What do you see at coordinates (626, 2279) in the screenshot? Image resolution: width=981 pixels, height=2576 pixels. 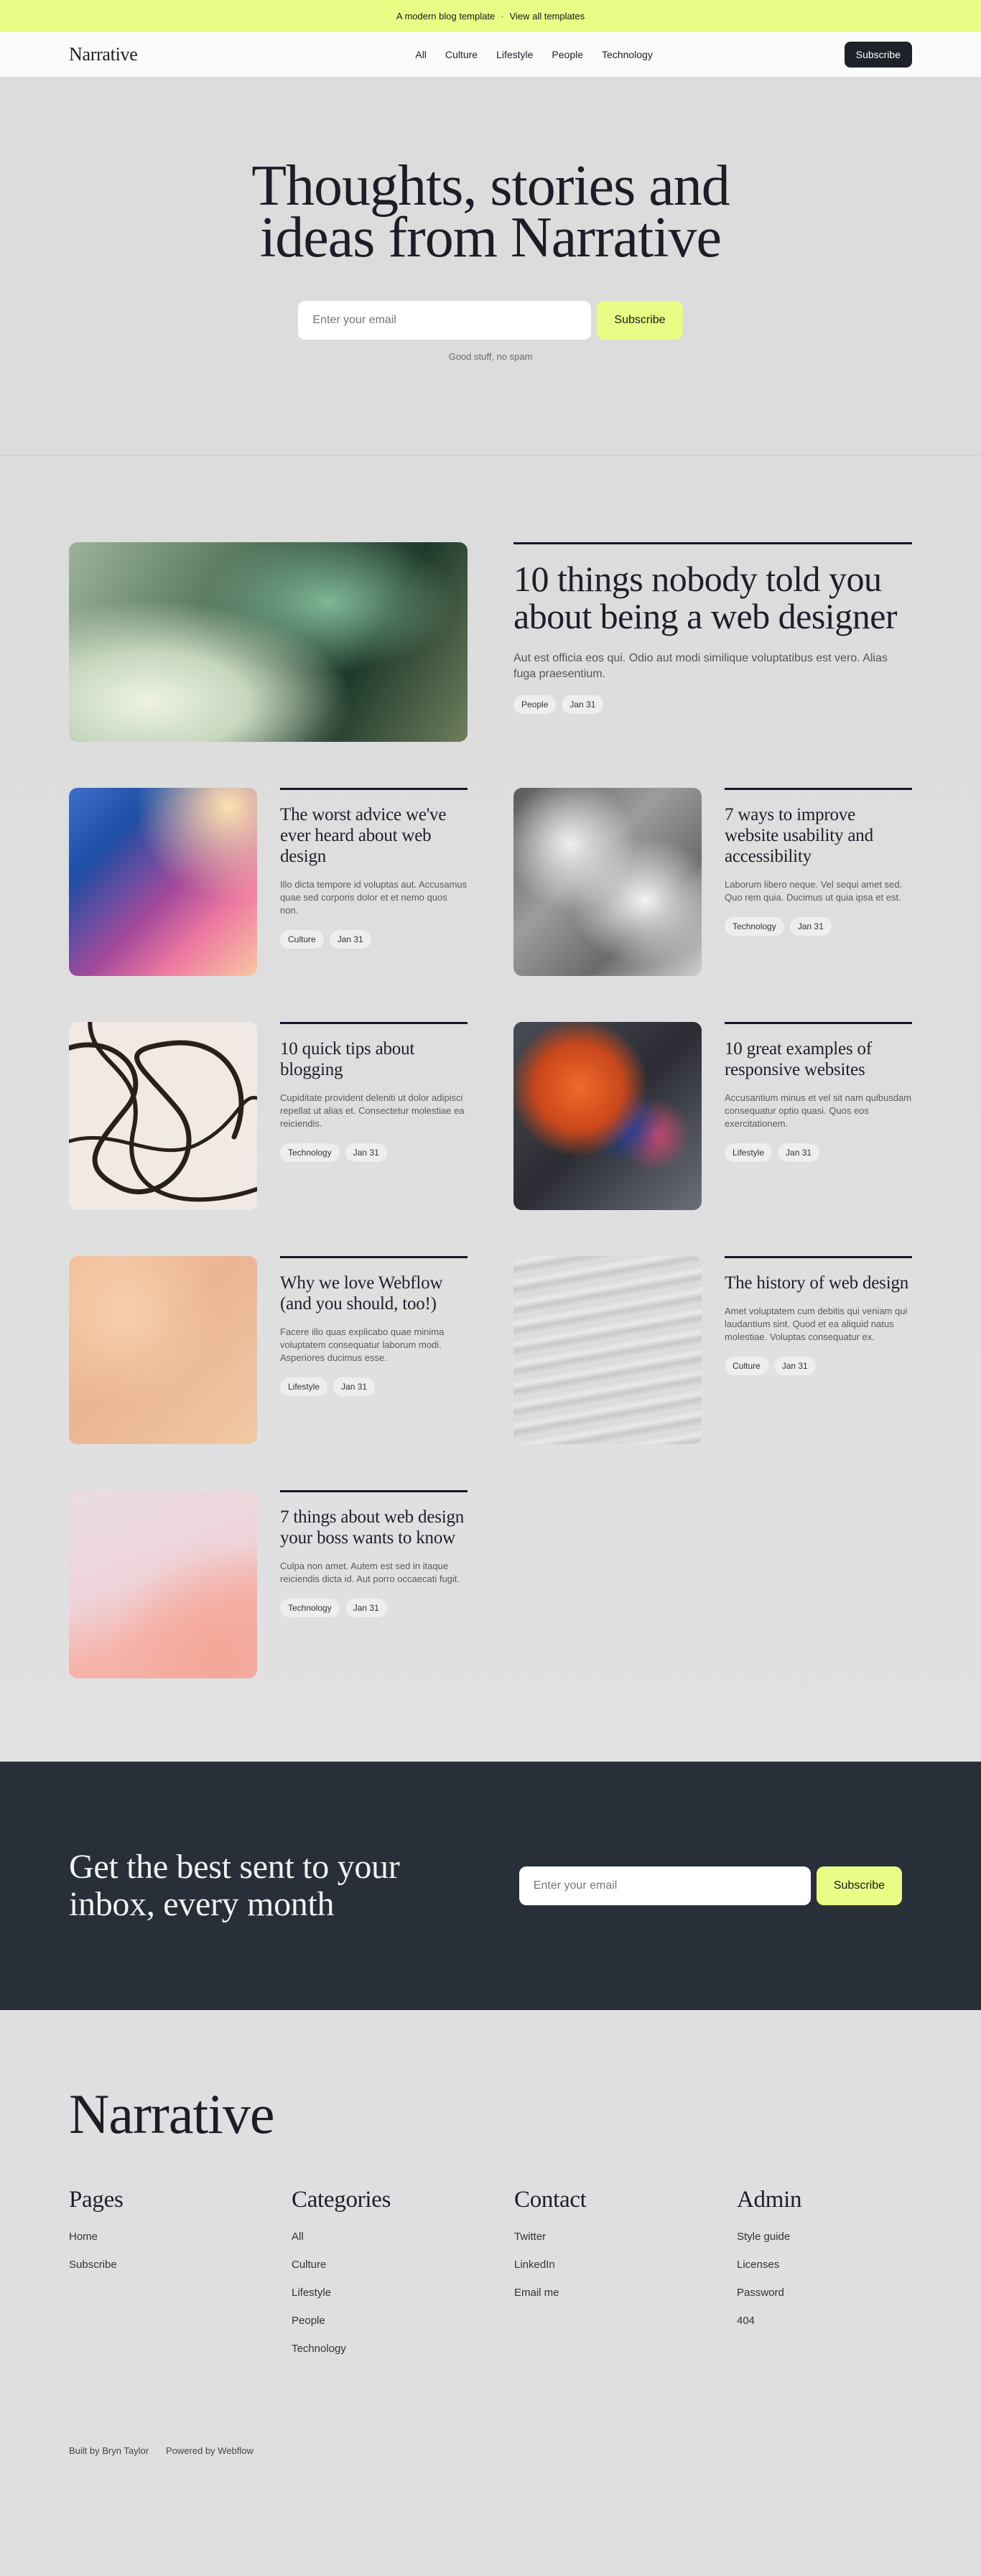 I see `footer-col-contact: Contact Twitter LinkedIn Email me` at bounding box center [626, 2279].